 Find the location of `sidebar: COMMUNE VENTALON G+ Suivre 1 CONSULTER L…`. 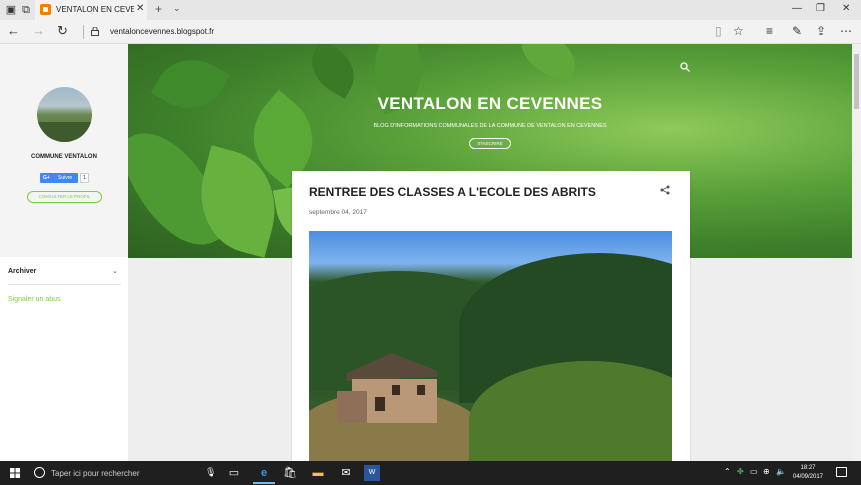

sidebar: COMMUNE VENTALON G+ Suivre 1 CONSULTER L… is located at coordinates (64, 252).